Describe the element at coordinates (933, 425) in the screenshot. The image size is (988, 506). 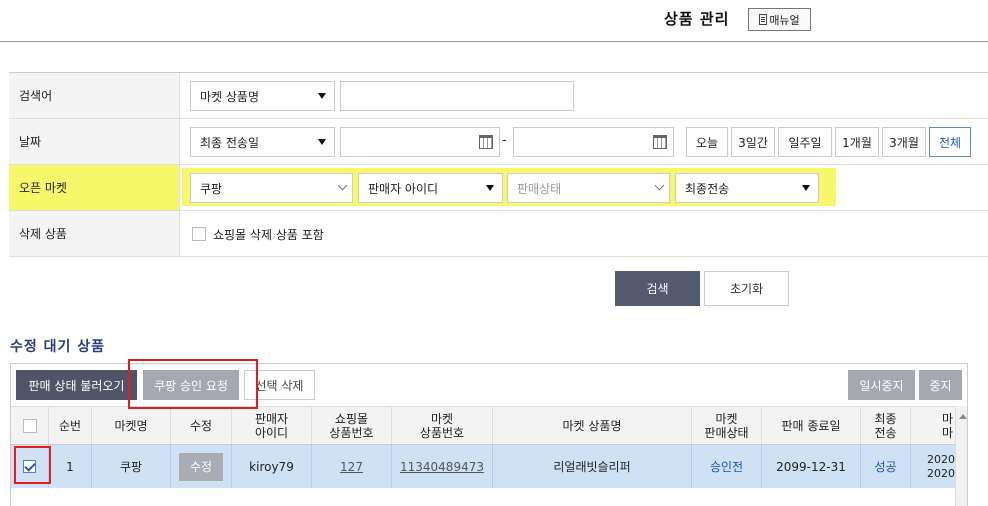
I see `col-more: 마 마` at that location.